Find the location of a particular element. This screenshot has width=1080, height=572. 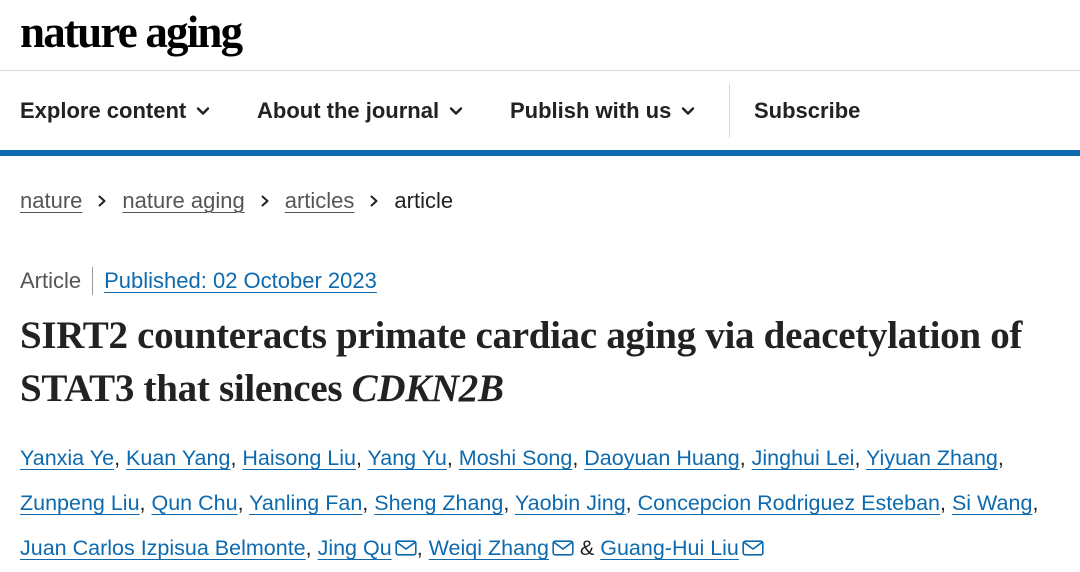

breadcrumb-current: article is located at coordinates (424, 200).